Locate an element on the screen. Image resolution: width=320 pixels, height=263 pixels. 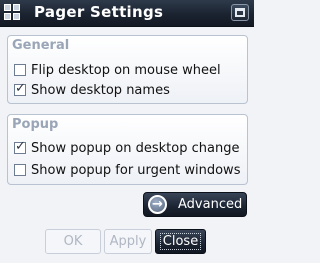
ok-button: OK is located at coordinates (73, 241).